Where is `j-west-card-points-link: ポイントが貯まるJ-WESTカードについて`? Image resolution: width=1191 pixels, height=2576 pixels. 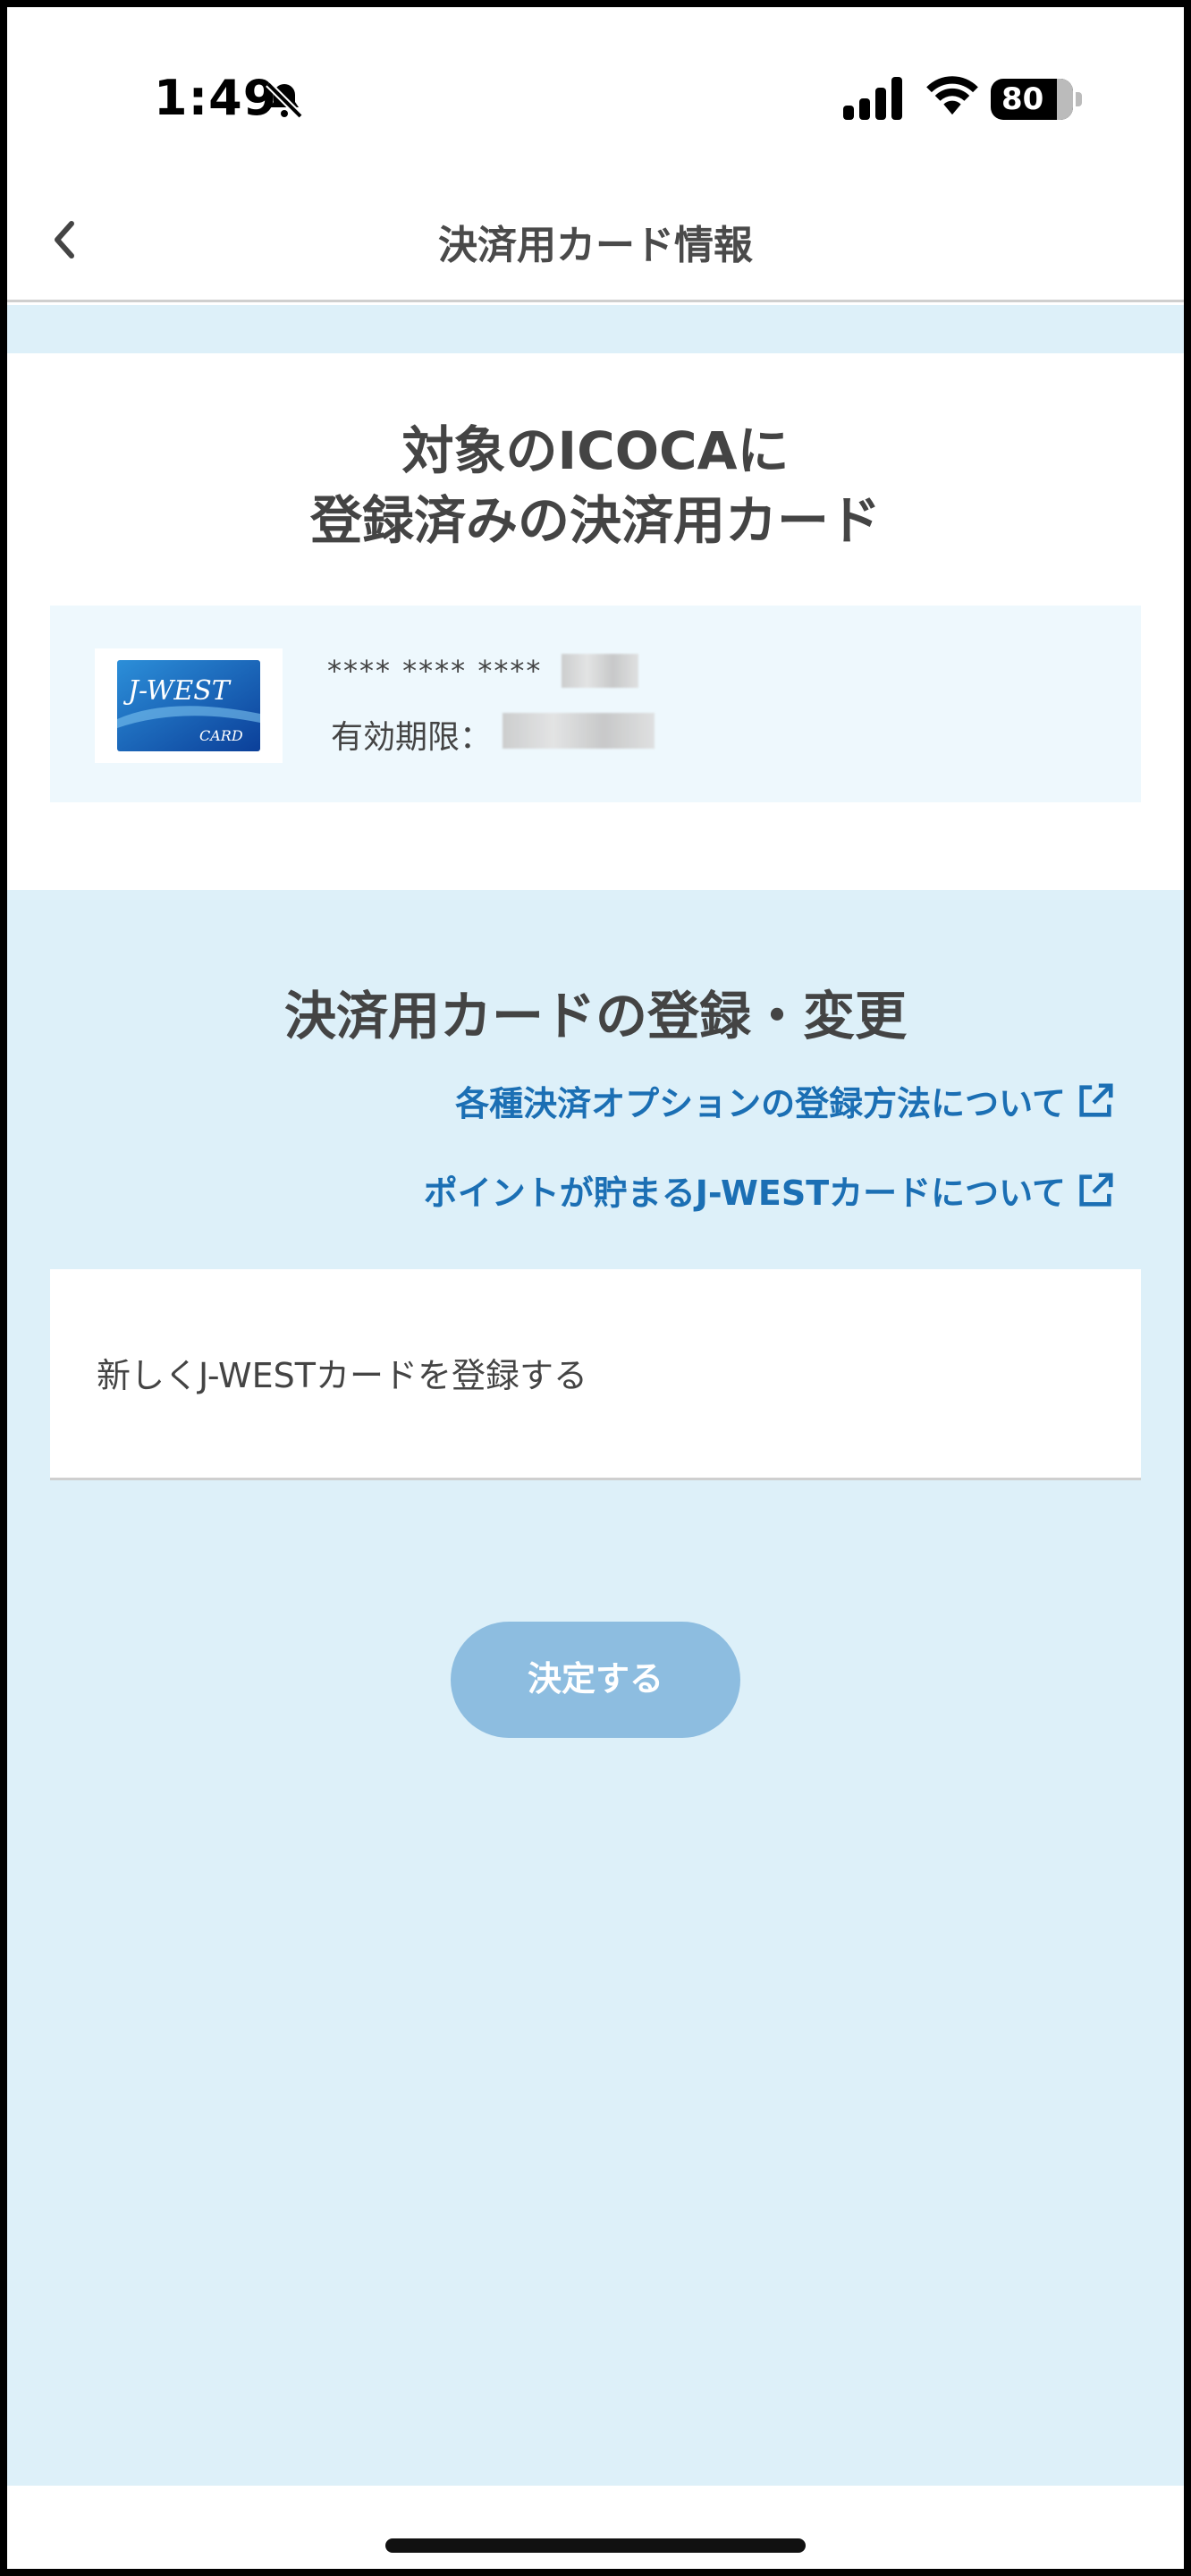
j-west-card-points-link: ポイントが貯まるJ-WESTカードについて is located at coordinates (770, 1190).